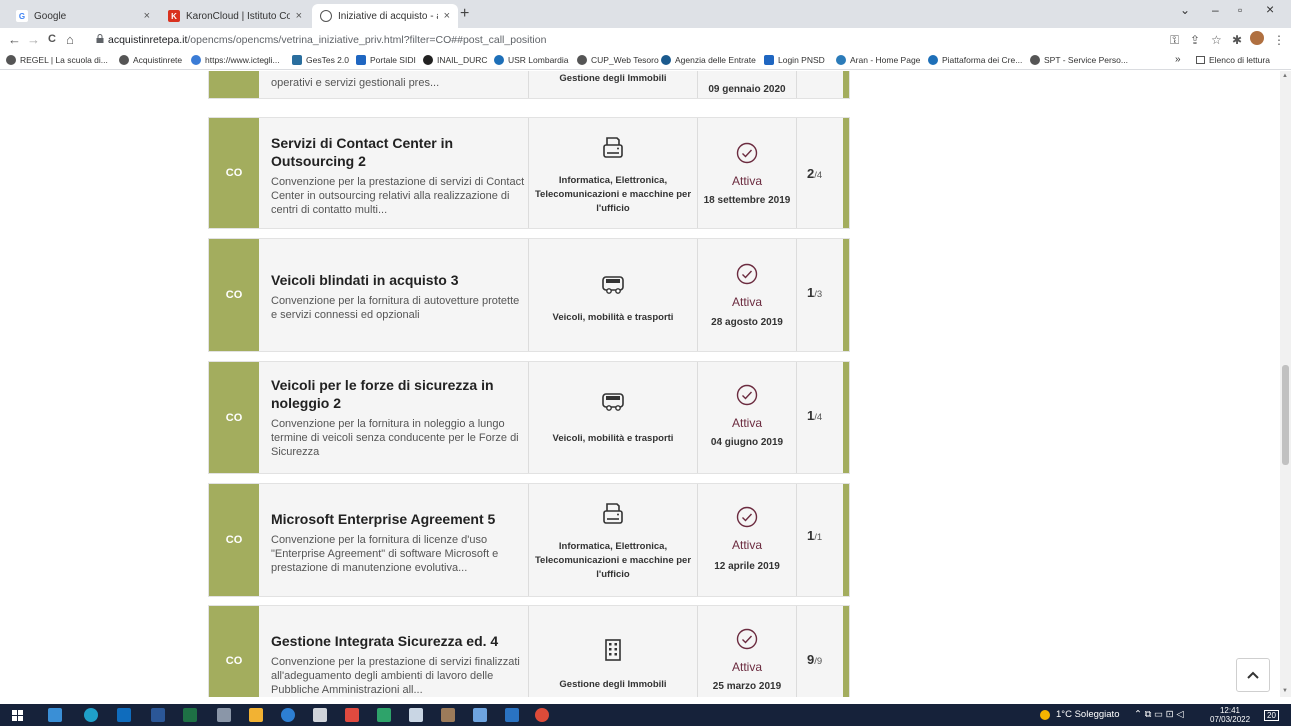  I want to click on windows-start-icon, so click(17, 715).